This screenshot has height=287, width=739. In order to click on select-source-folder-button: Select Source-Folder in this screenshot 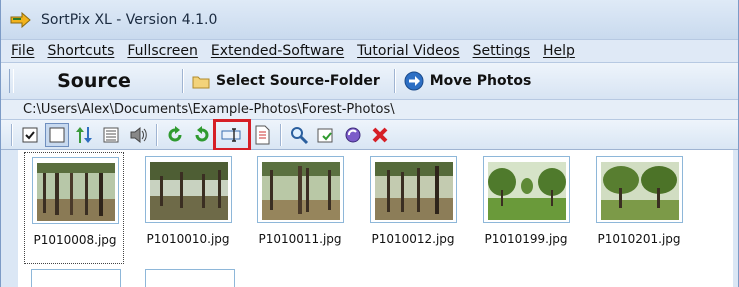, I will do `click(289, 81)`.